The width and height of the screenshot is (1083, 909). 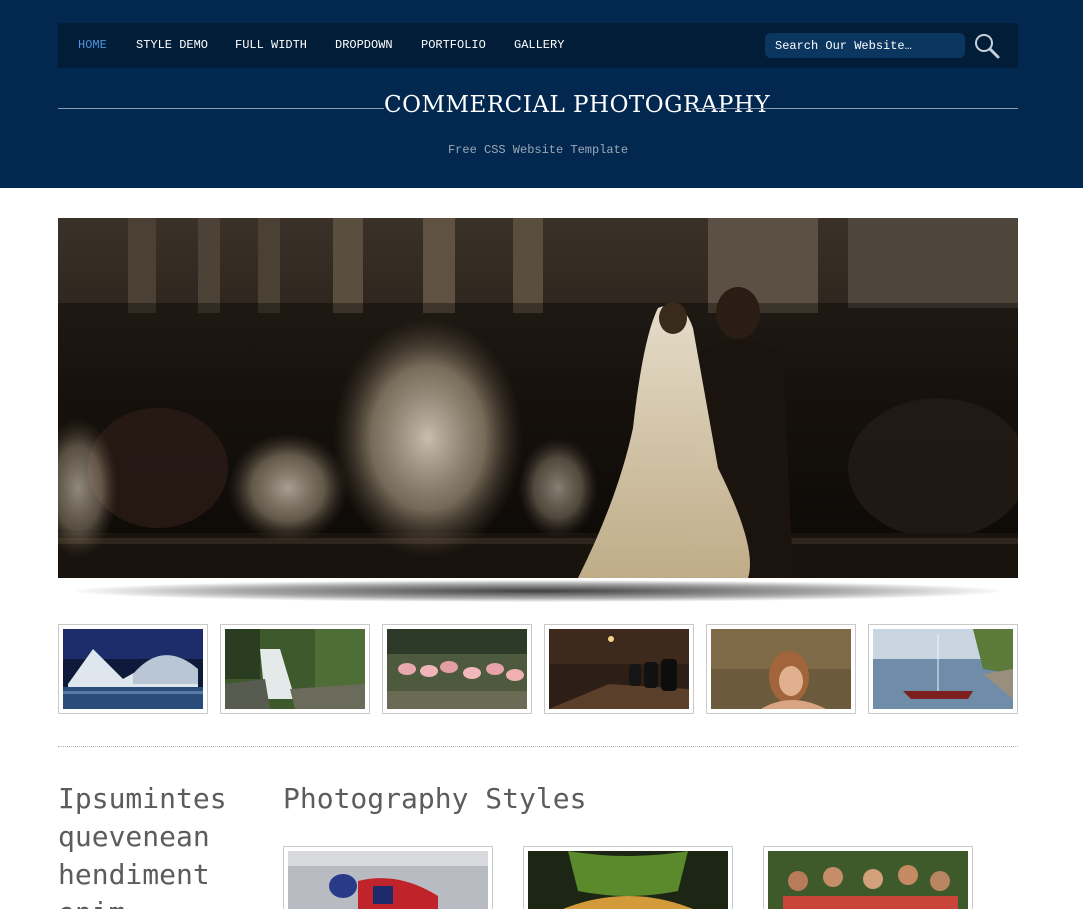 What do you see at coordinates (538, 746) in the screenshot?
I see `section-divider` at bounding box center [538, 746].